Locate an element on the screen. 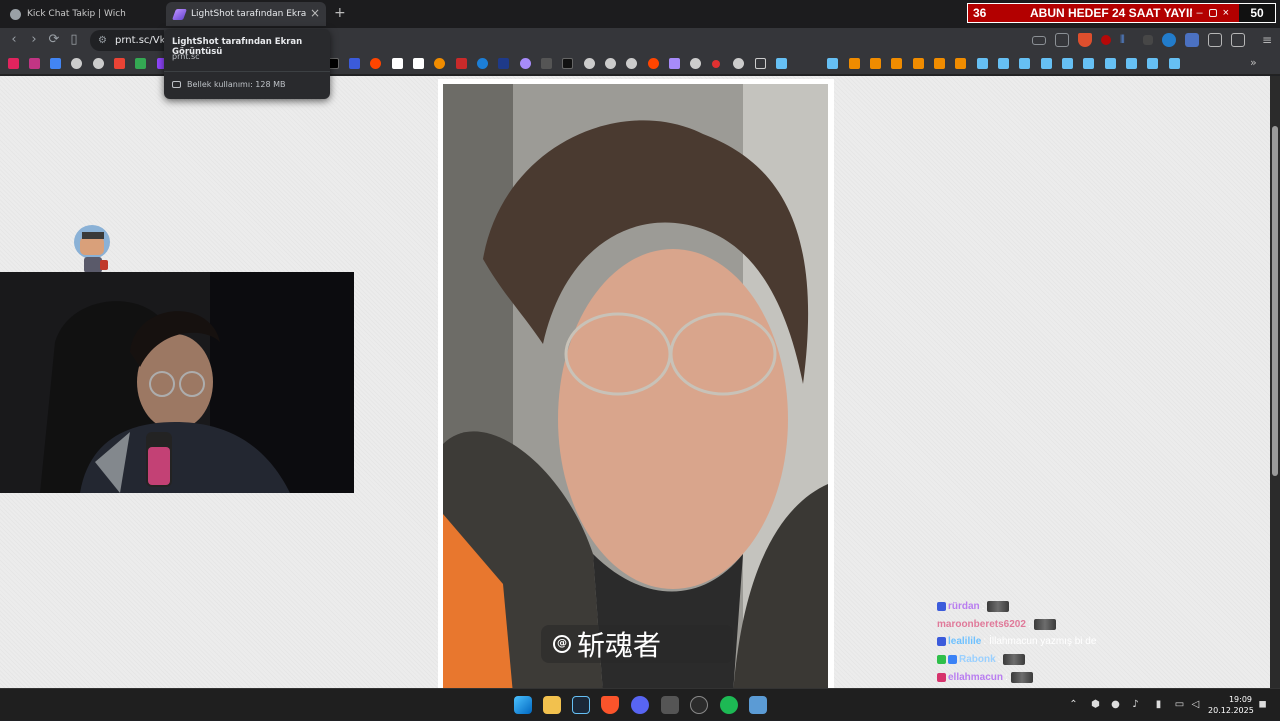 The height and width of the screenshot is (721, 1280). chat-username: lealilile is located at coordinates (965, 642).